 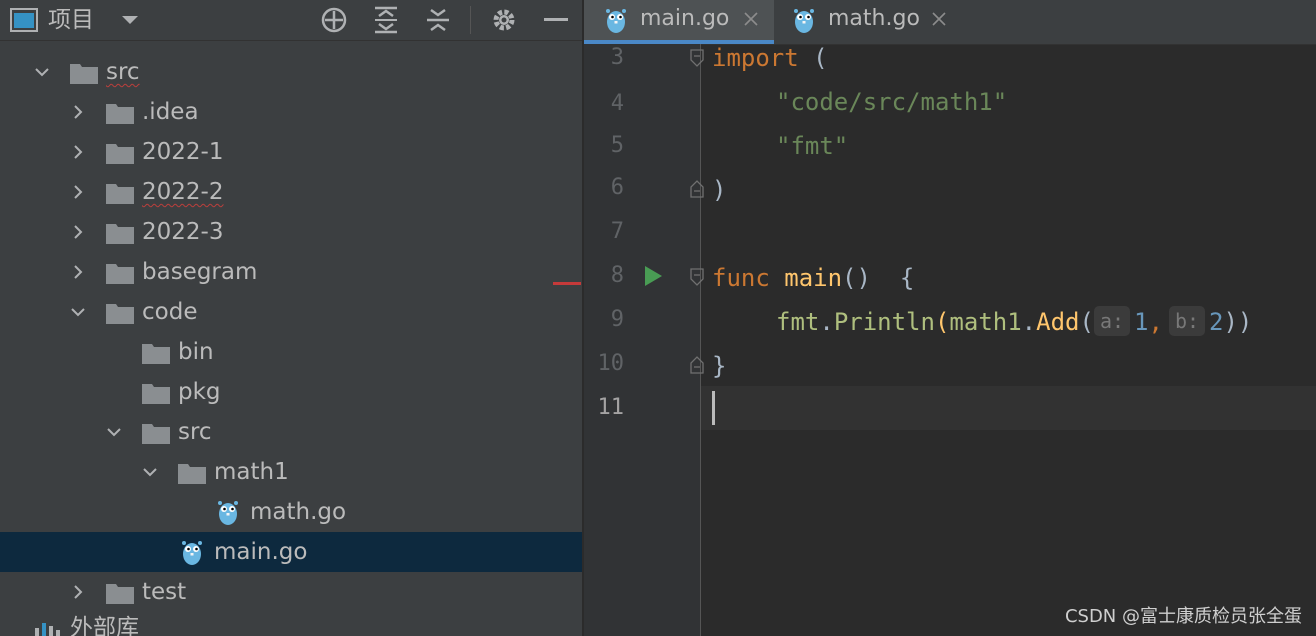 I want to click on tree-item-2022-1: 2022-1, so click(x=291, y=152).